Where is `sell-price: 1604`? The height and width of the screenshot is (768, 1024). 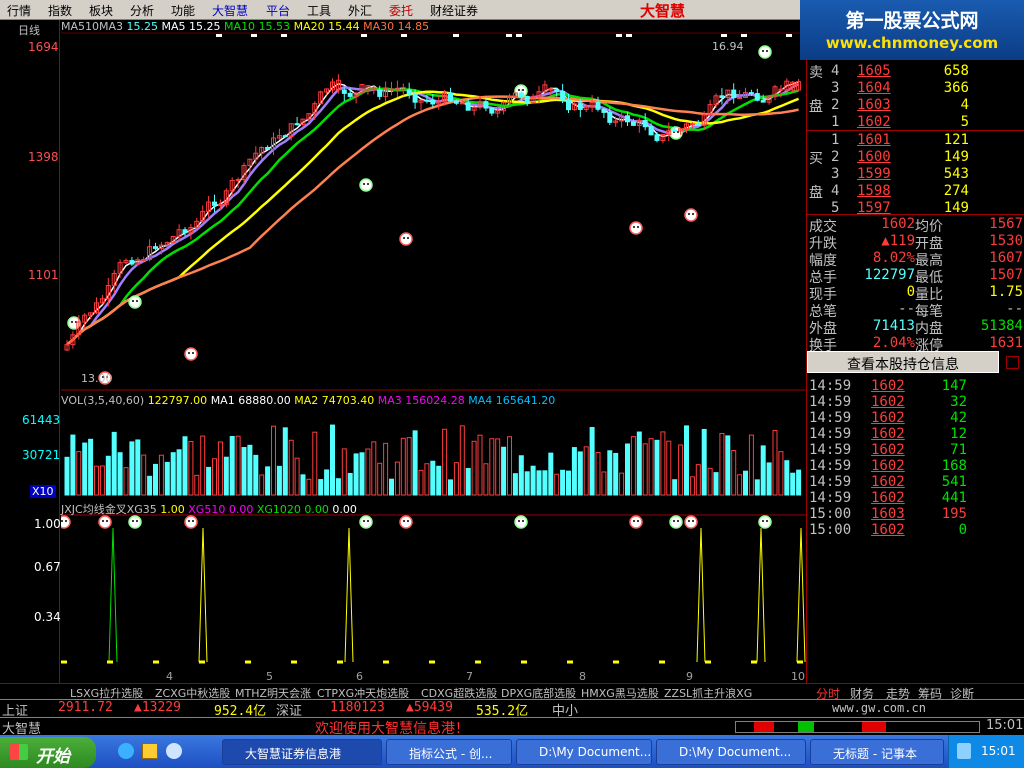
sell-price: 1604 is located at coordinates (874, 88).